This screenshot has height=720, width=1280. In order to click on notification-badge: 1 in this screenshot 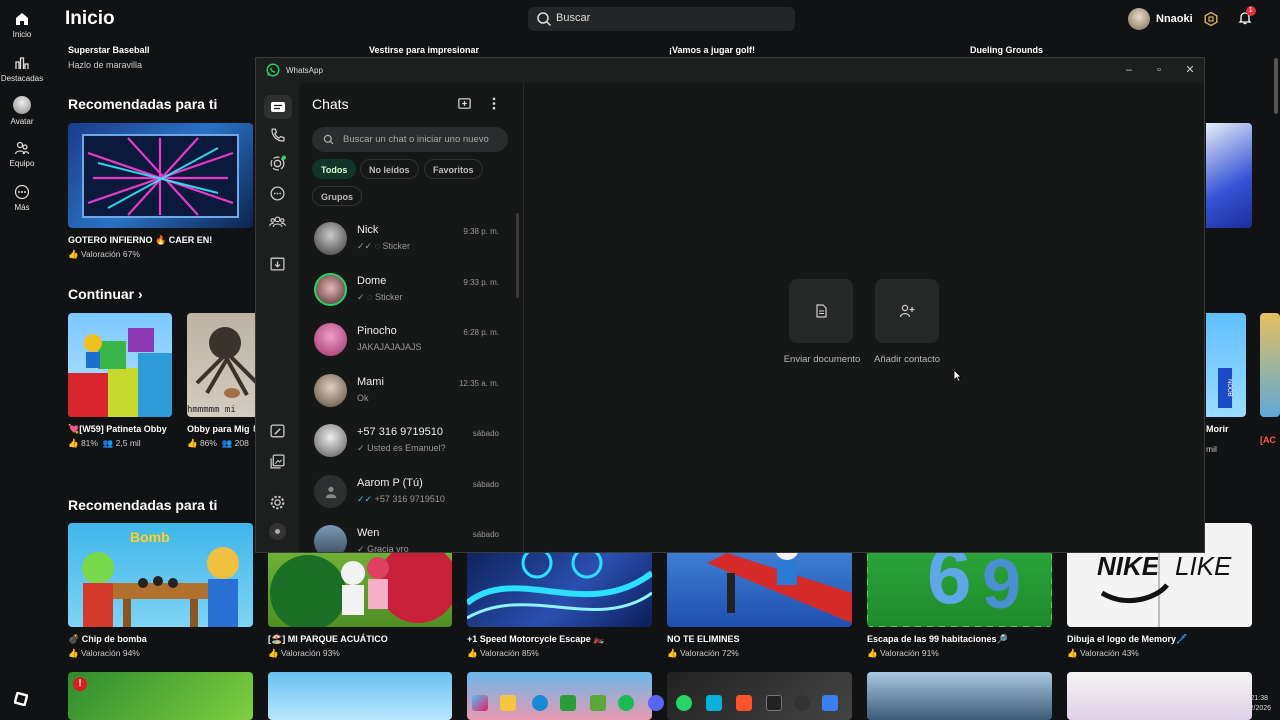, I will do `click(1250, 10)`.